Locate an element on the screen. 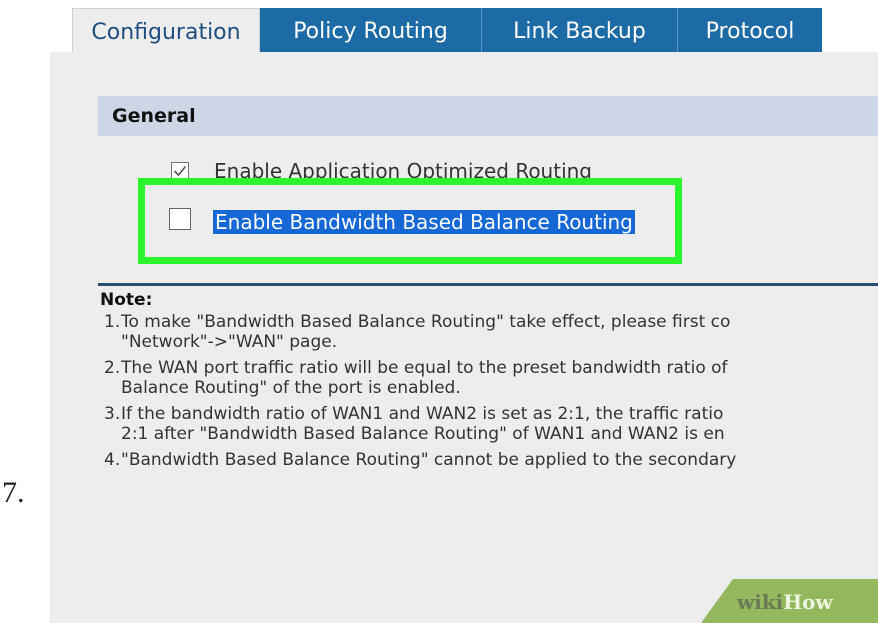 This screenshot has width=878, height=623. step-number: 7. is located at coordinates (13, 492).